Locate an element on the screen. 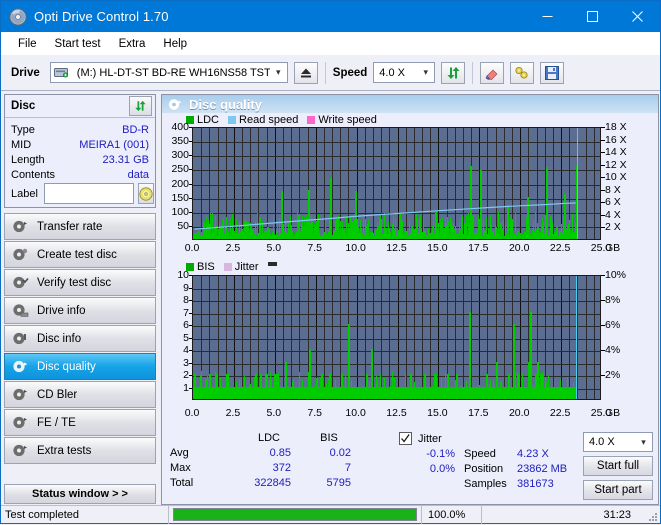 Image resolution: width=661 pixels, height=525 pixels. y2-tick-label: 8% is located at coordinates (613, 300).